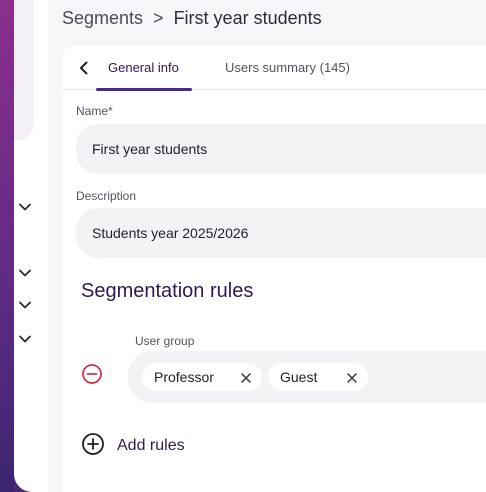 This screenshot has height=492, width=486. I want to click on breadcrumb: Segments > First year students, so click(192, 18).